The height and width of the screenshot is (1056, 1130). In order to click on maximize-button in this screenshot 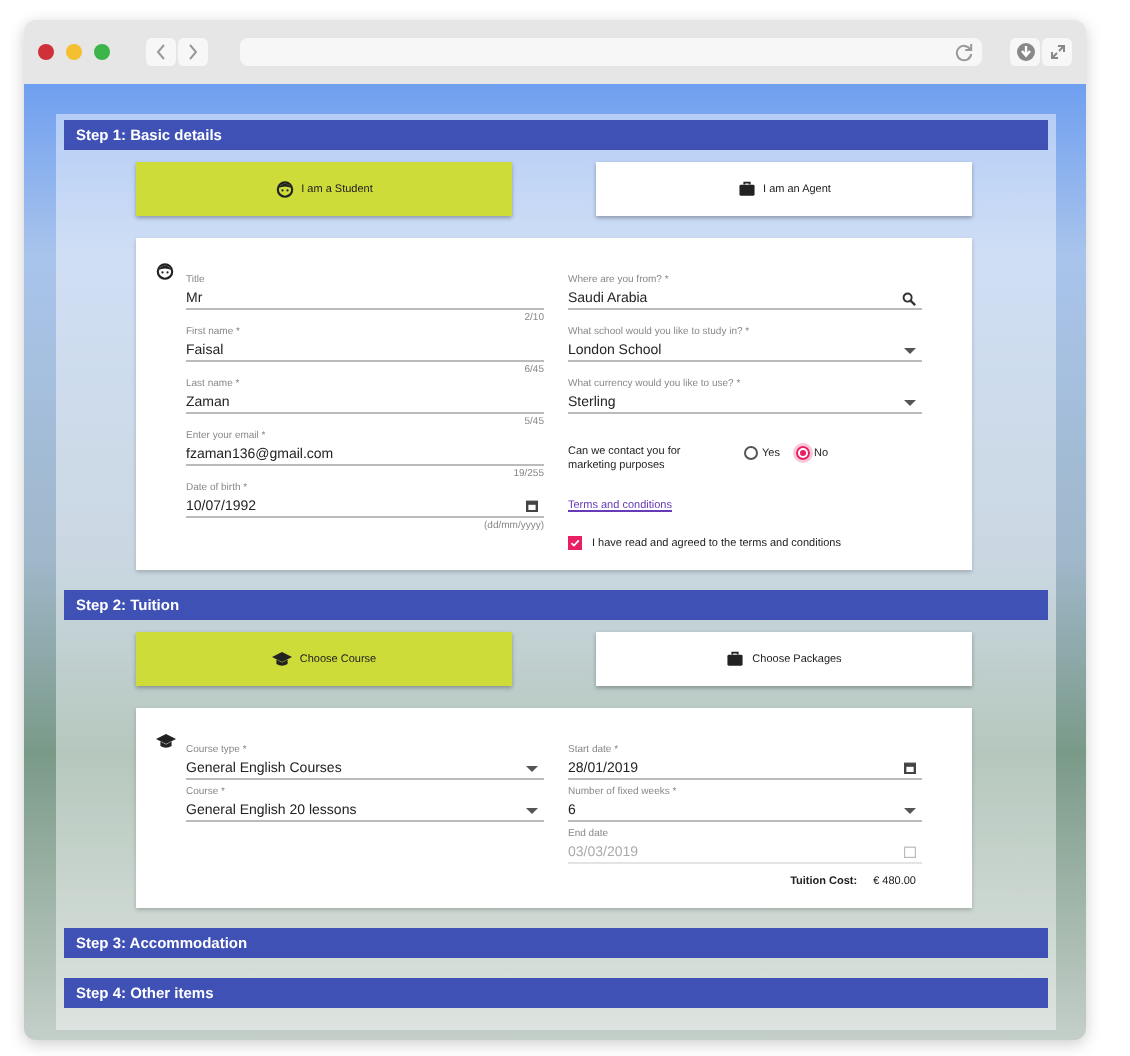, I will do `click(102, 52)`.